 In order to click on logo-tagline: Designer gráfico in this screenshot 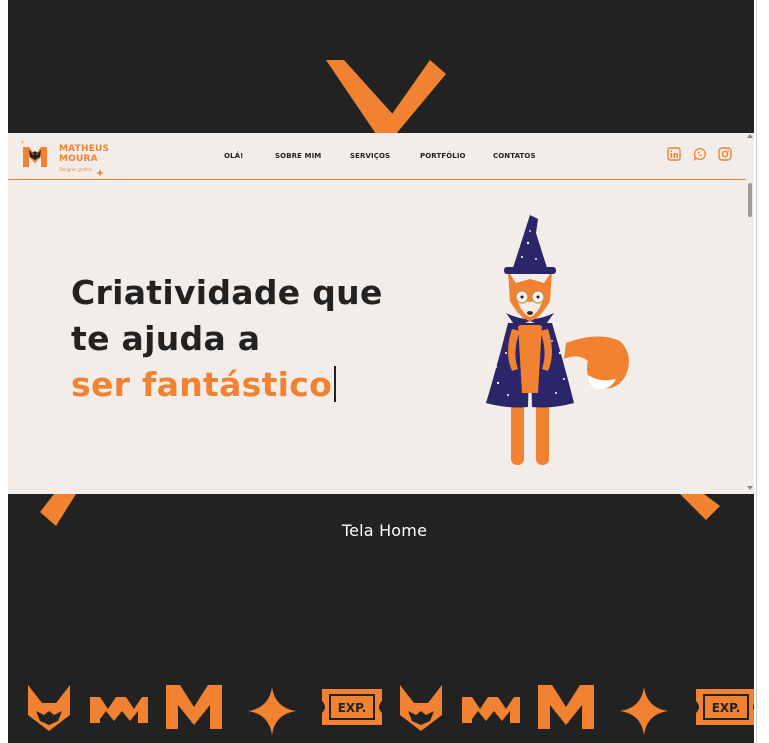, I will do `click(75, 169)`.